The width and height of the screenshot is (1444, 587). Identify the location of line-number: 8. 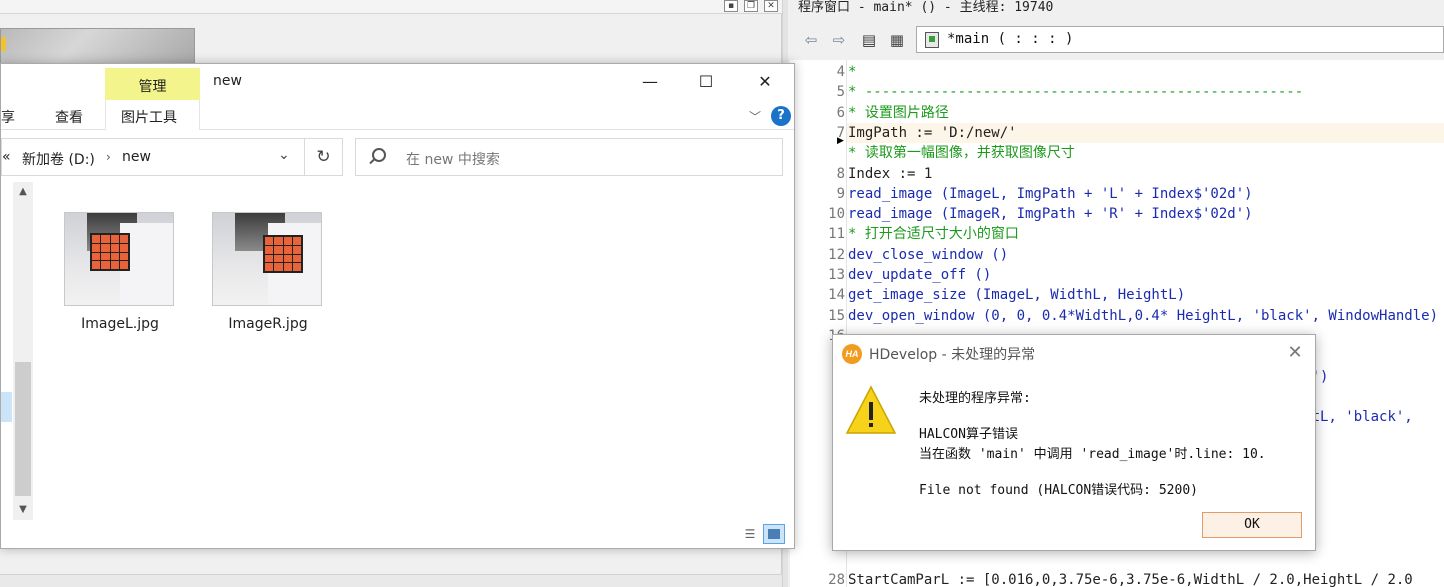
(817, 174).